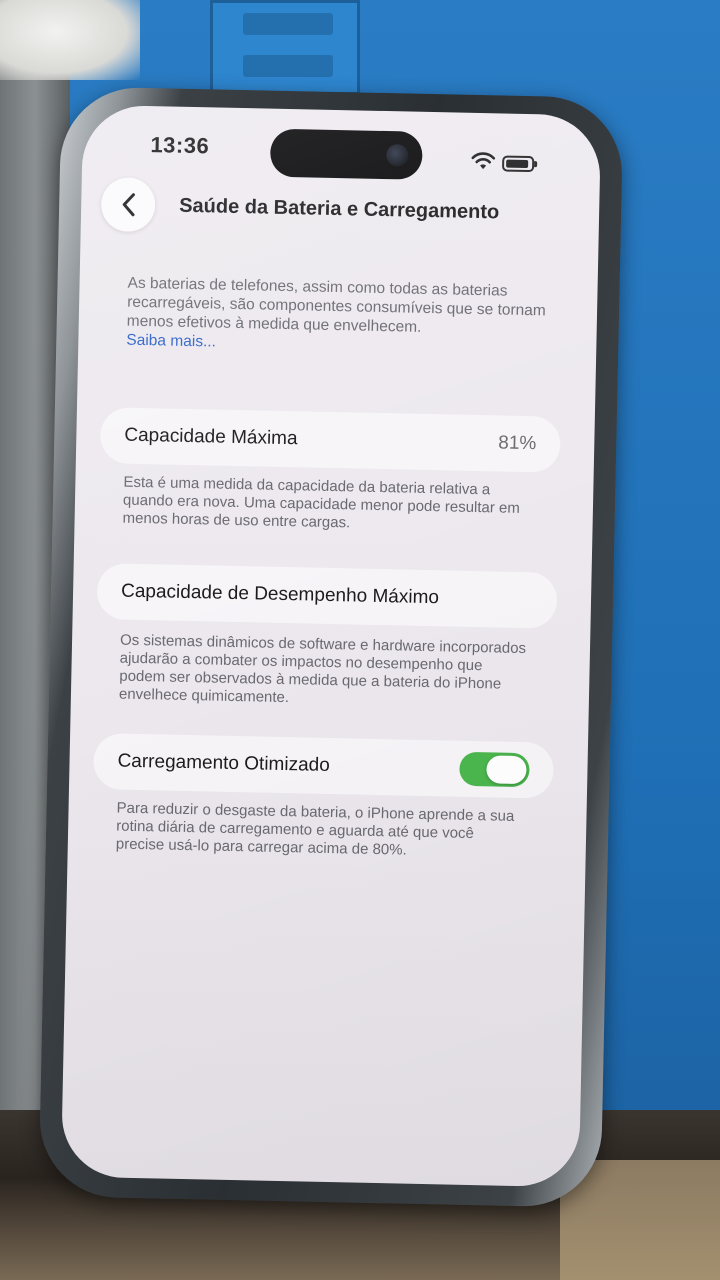 This screenshot has width=720, height=1280. Describe the element at coordinates (211, 437) in the screenshot. I see `max-capacity-label: Capacidade Máxima` at that location.